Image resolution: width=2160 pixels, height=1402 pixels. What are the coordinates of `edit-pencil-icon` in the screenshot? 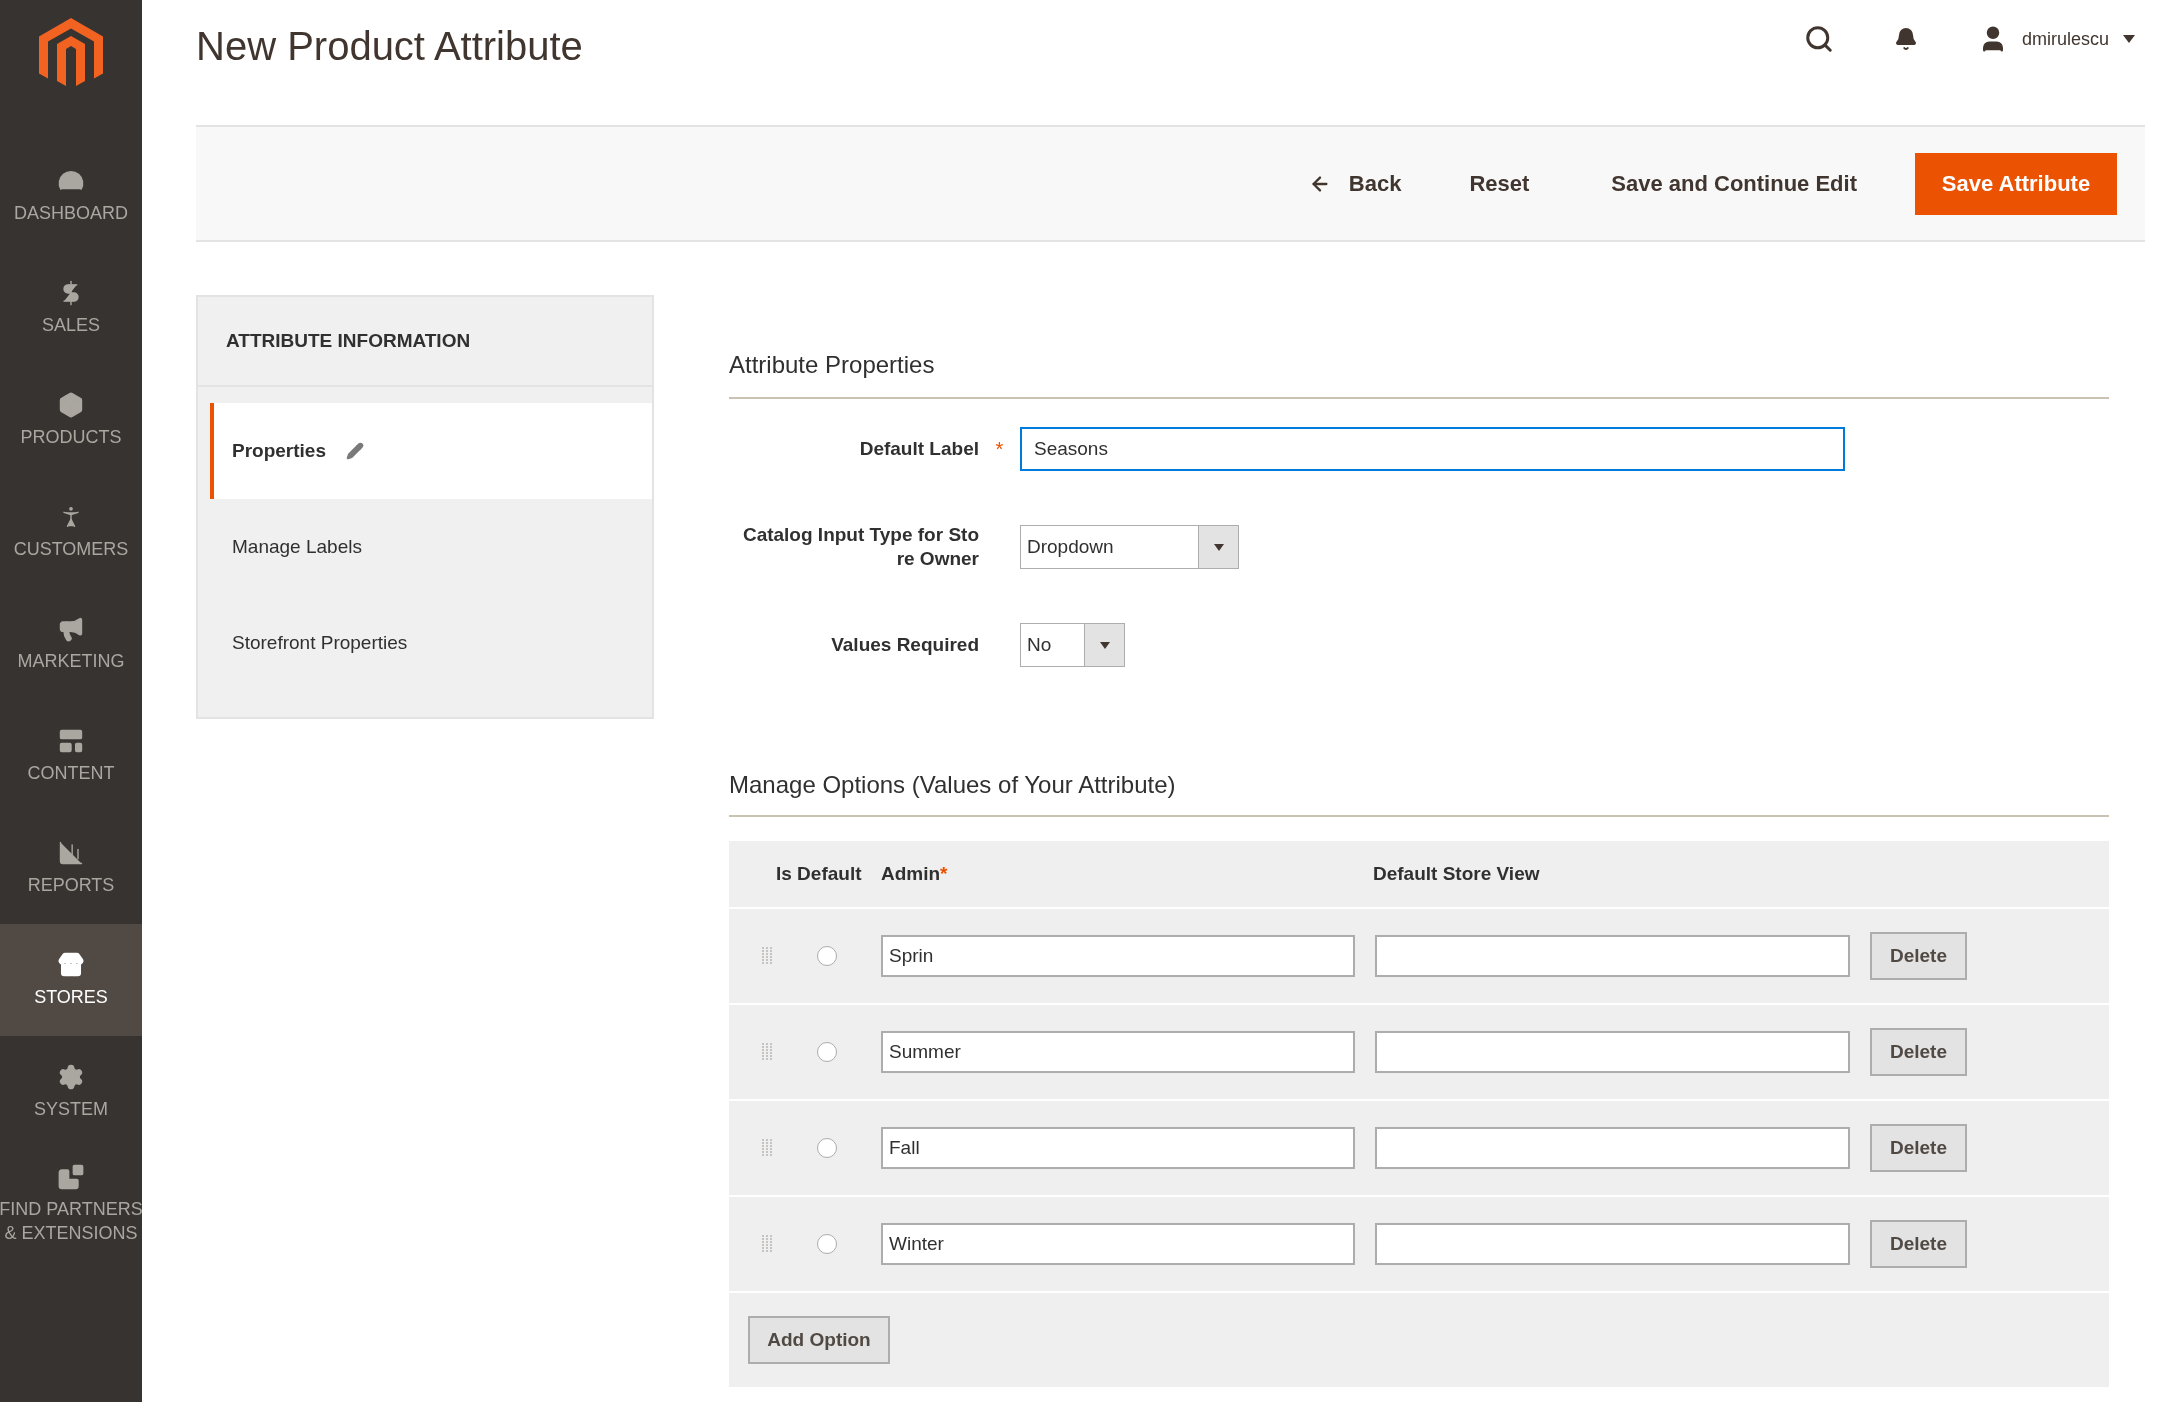 It's located at (355, 451).